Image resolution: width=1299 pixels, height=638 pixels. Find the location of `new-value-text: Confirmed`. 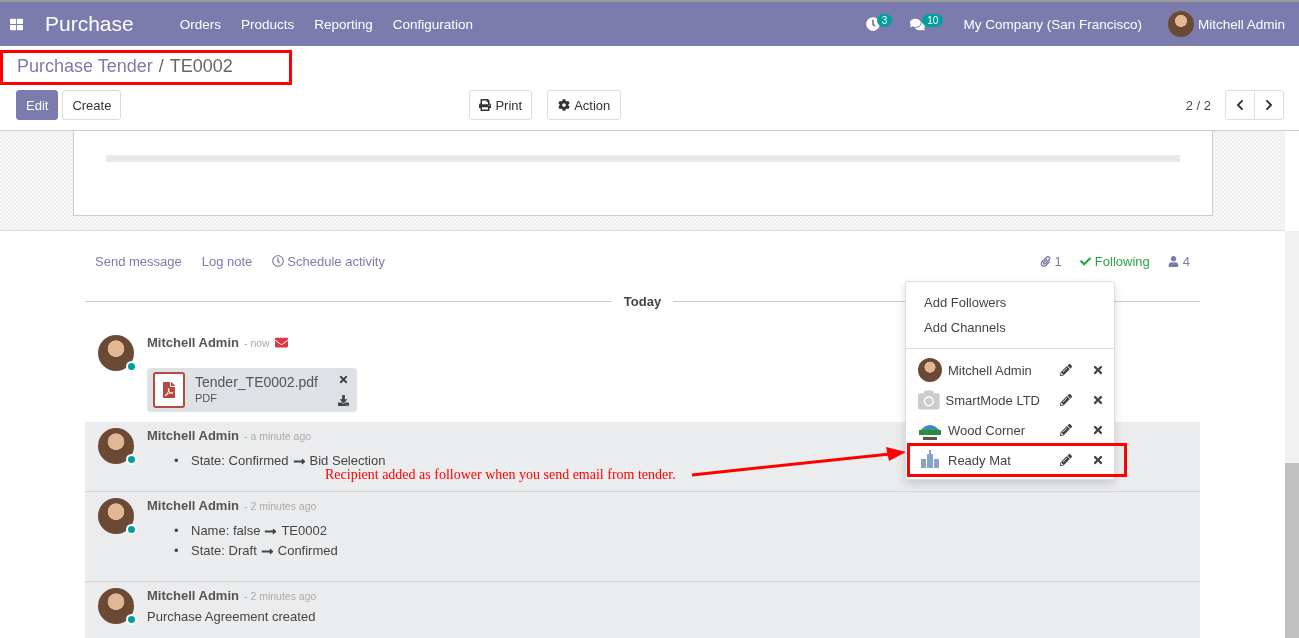

new-value-text: Confirmed is located at coordinates (307, 551).